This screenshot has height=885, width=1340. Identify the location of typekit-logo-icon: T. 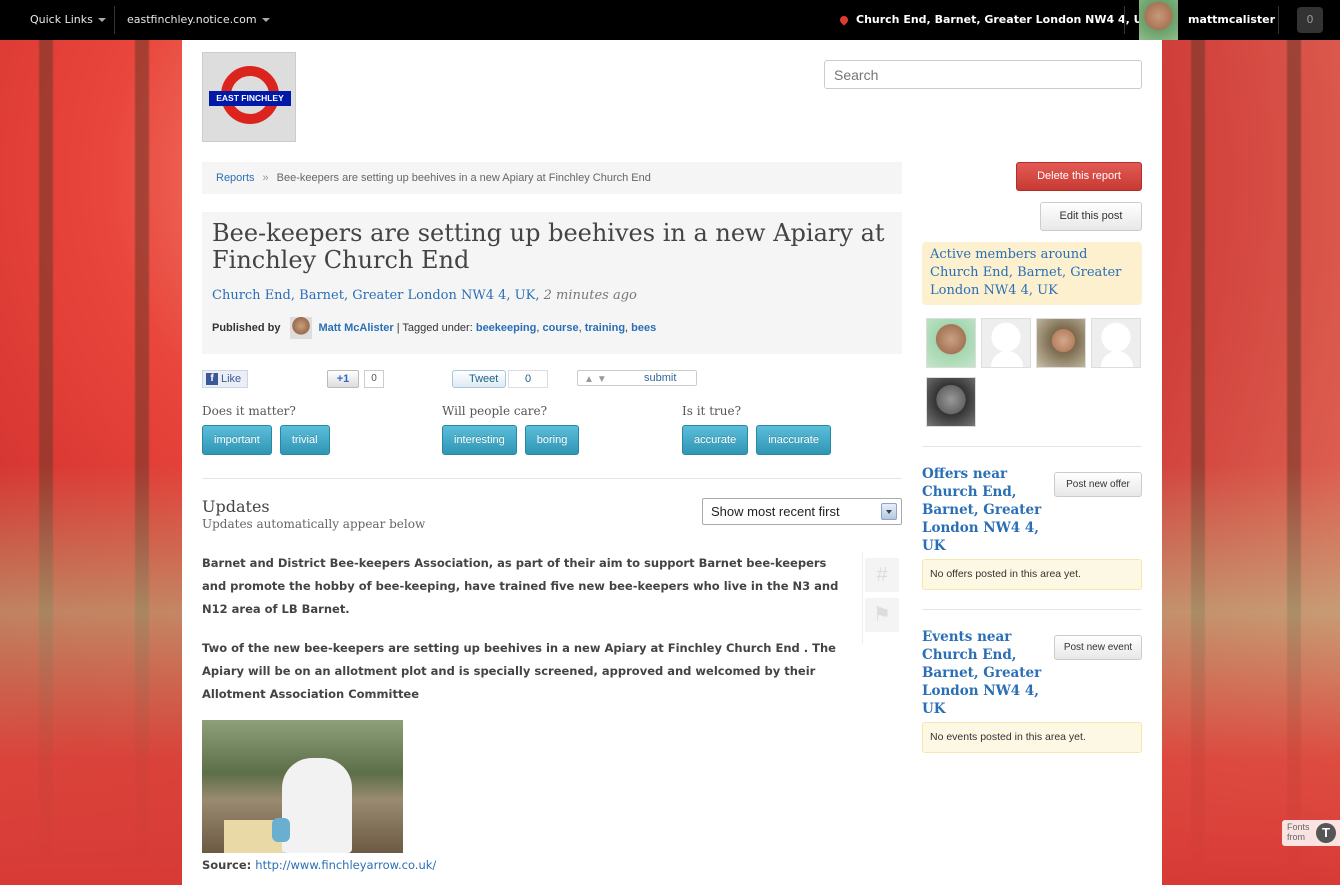
(1326, 833).